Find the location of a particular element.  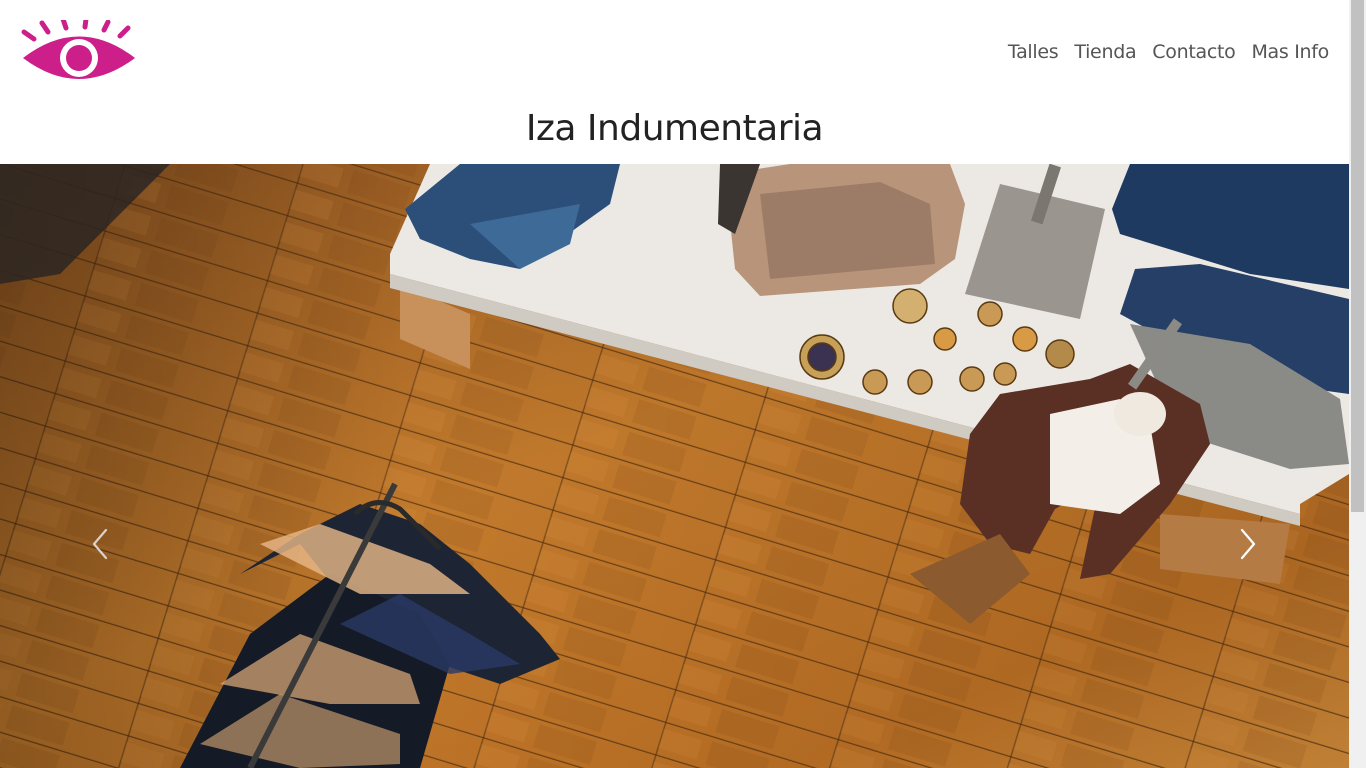

carousel-prev-button is located at coordinates (102, 544).